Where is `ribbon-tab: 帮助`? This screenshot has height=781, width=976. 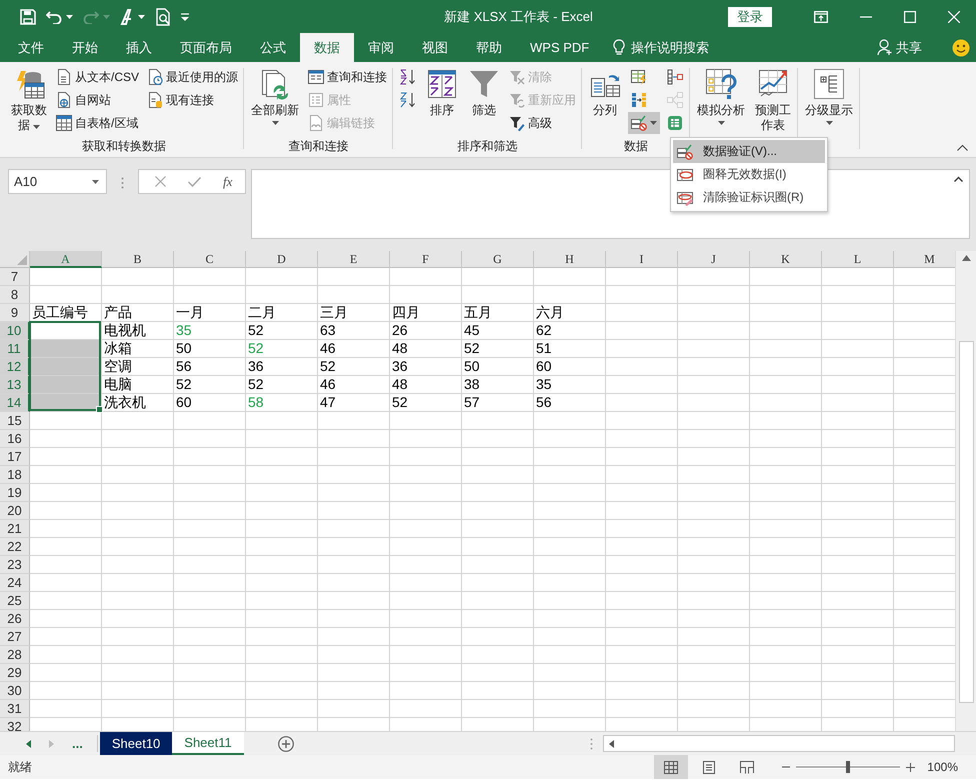
ribbon-tab: 帮助 is located at coordinates (489, 47).